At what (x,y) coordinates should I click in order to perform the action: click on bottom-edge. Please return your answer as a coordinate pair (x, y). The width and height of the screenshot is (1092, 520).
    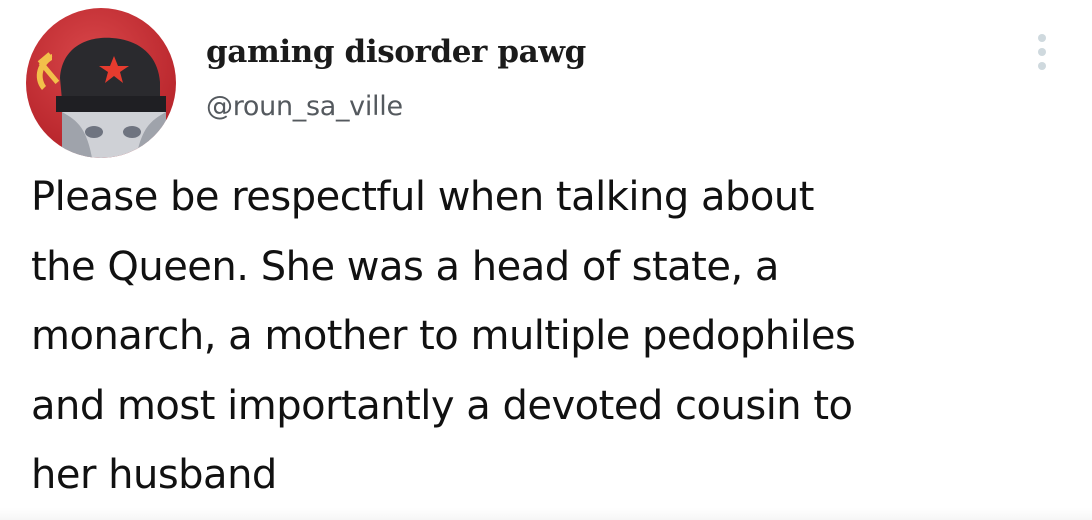
    Looking at the image, I should click on (546, 514).